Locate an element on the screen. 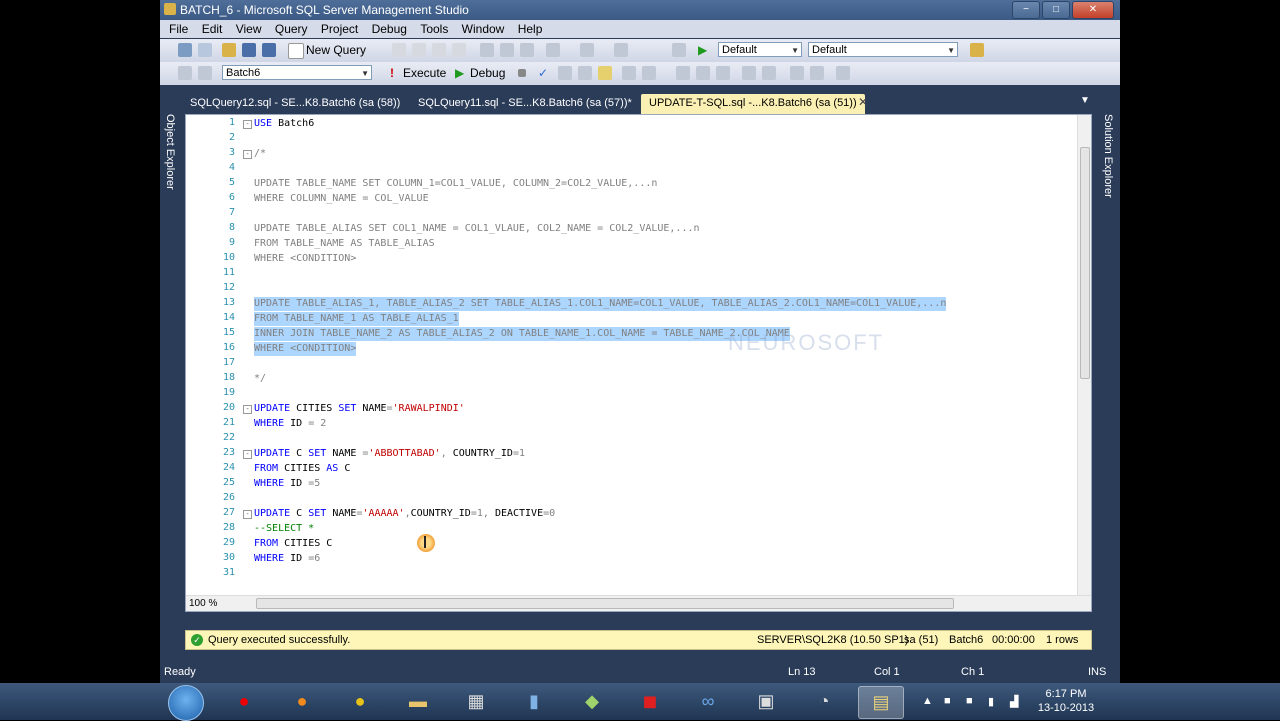 This screenshot has height=721, width=1280. save-icon is located at coordinates (249, 50).